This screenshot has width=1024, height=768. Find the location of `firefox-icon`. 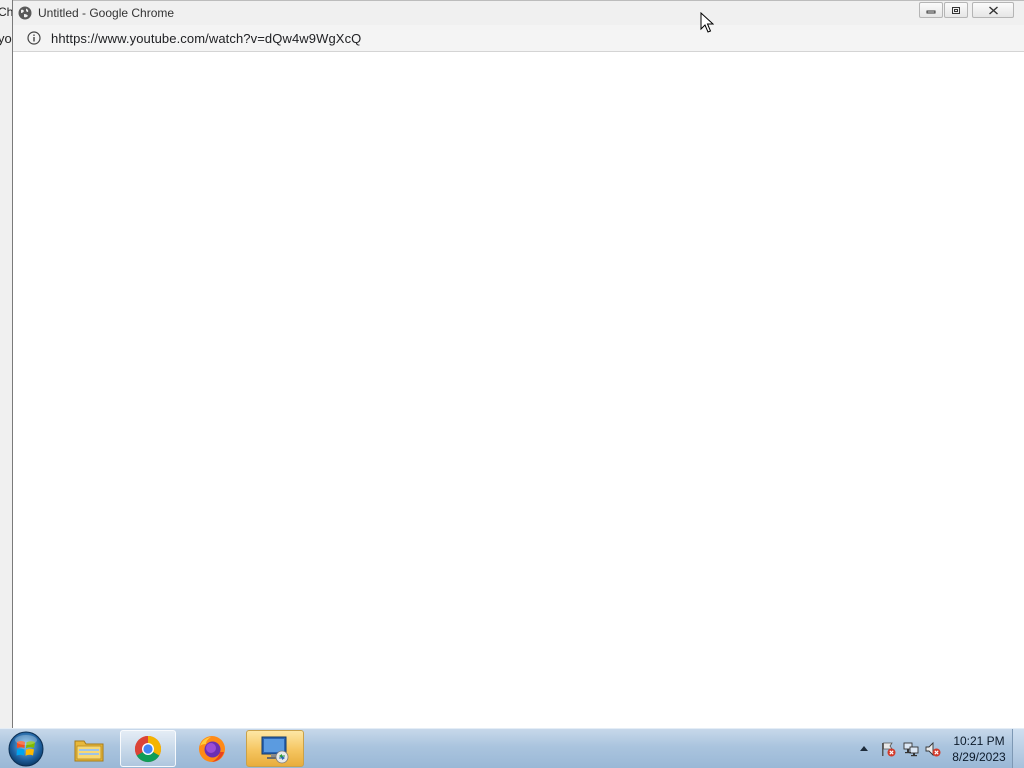

firefox-icon is located at coordinates (212, 748).